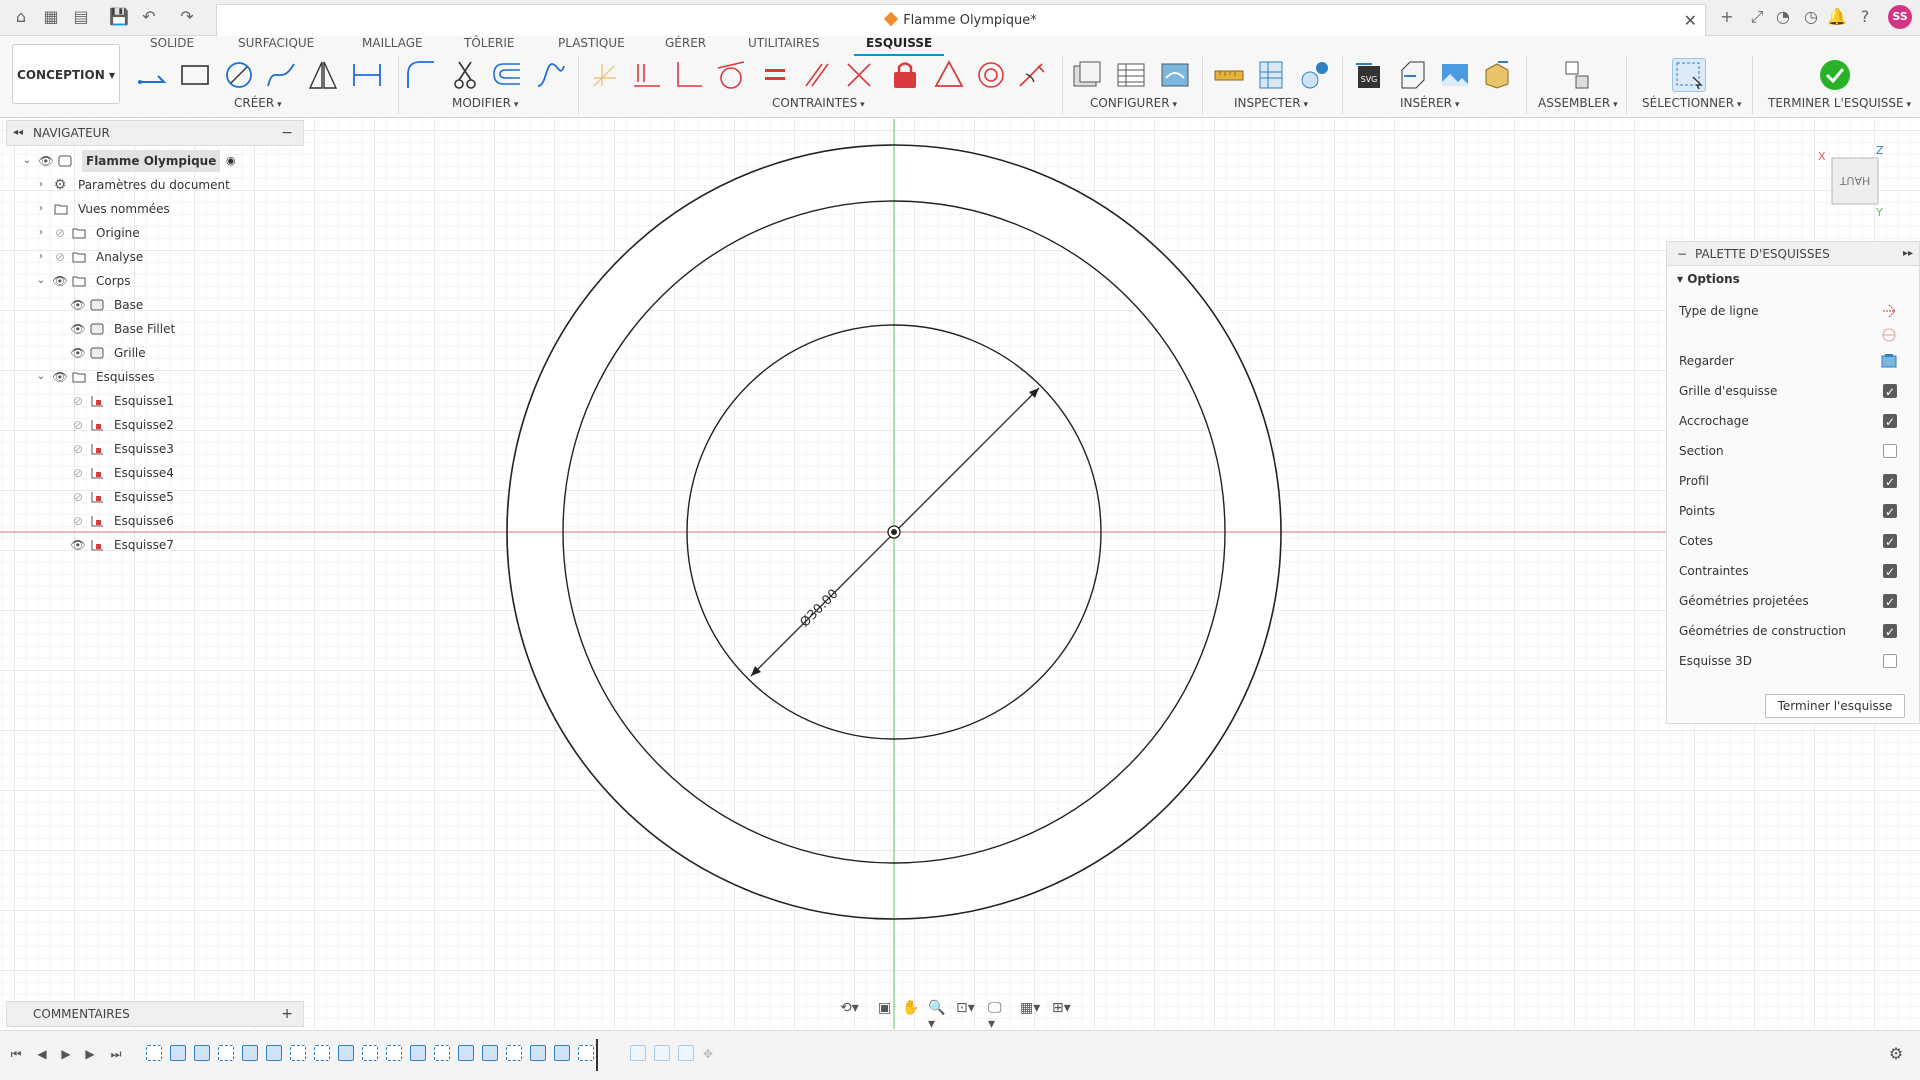 Image resolution: width=1920 pixels, height=1080 pixels. Describe the element at coordinates (1757, 17) in the screenshot. I see `extensions-icon: ⤢` at that location.